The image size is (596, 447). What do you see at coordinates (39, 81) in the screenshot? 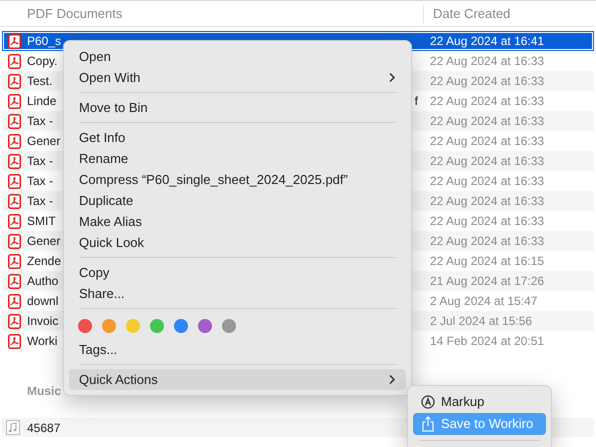
I see `file-name: Test.` at bounding box center [39, 81].